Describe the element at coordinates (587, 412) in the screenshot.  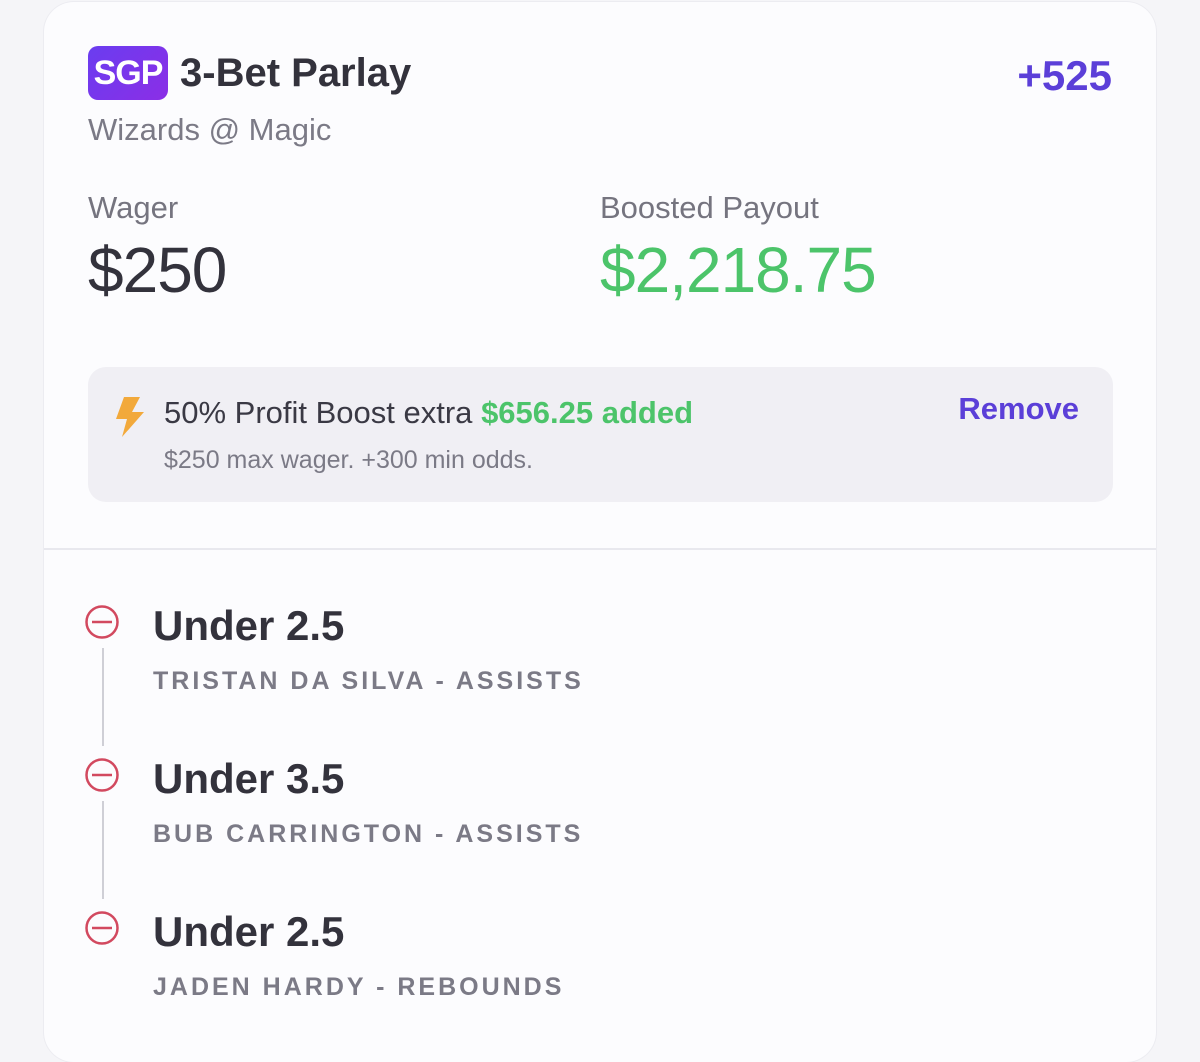
I see `boost-added-amount: $656.25 added` at that location.